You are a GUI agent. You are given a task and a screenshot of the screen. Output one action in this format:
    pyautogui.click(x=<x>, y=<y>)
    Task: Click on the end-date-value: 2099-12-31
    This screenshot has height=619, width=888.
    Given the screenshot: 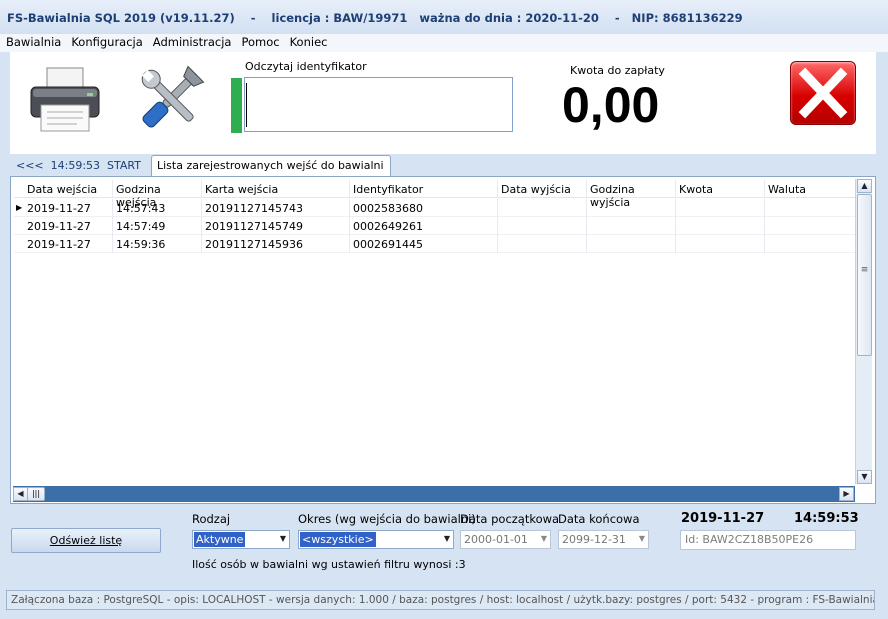 What is the action you would take?
    pyautogui.click(x=594, y=539)
    